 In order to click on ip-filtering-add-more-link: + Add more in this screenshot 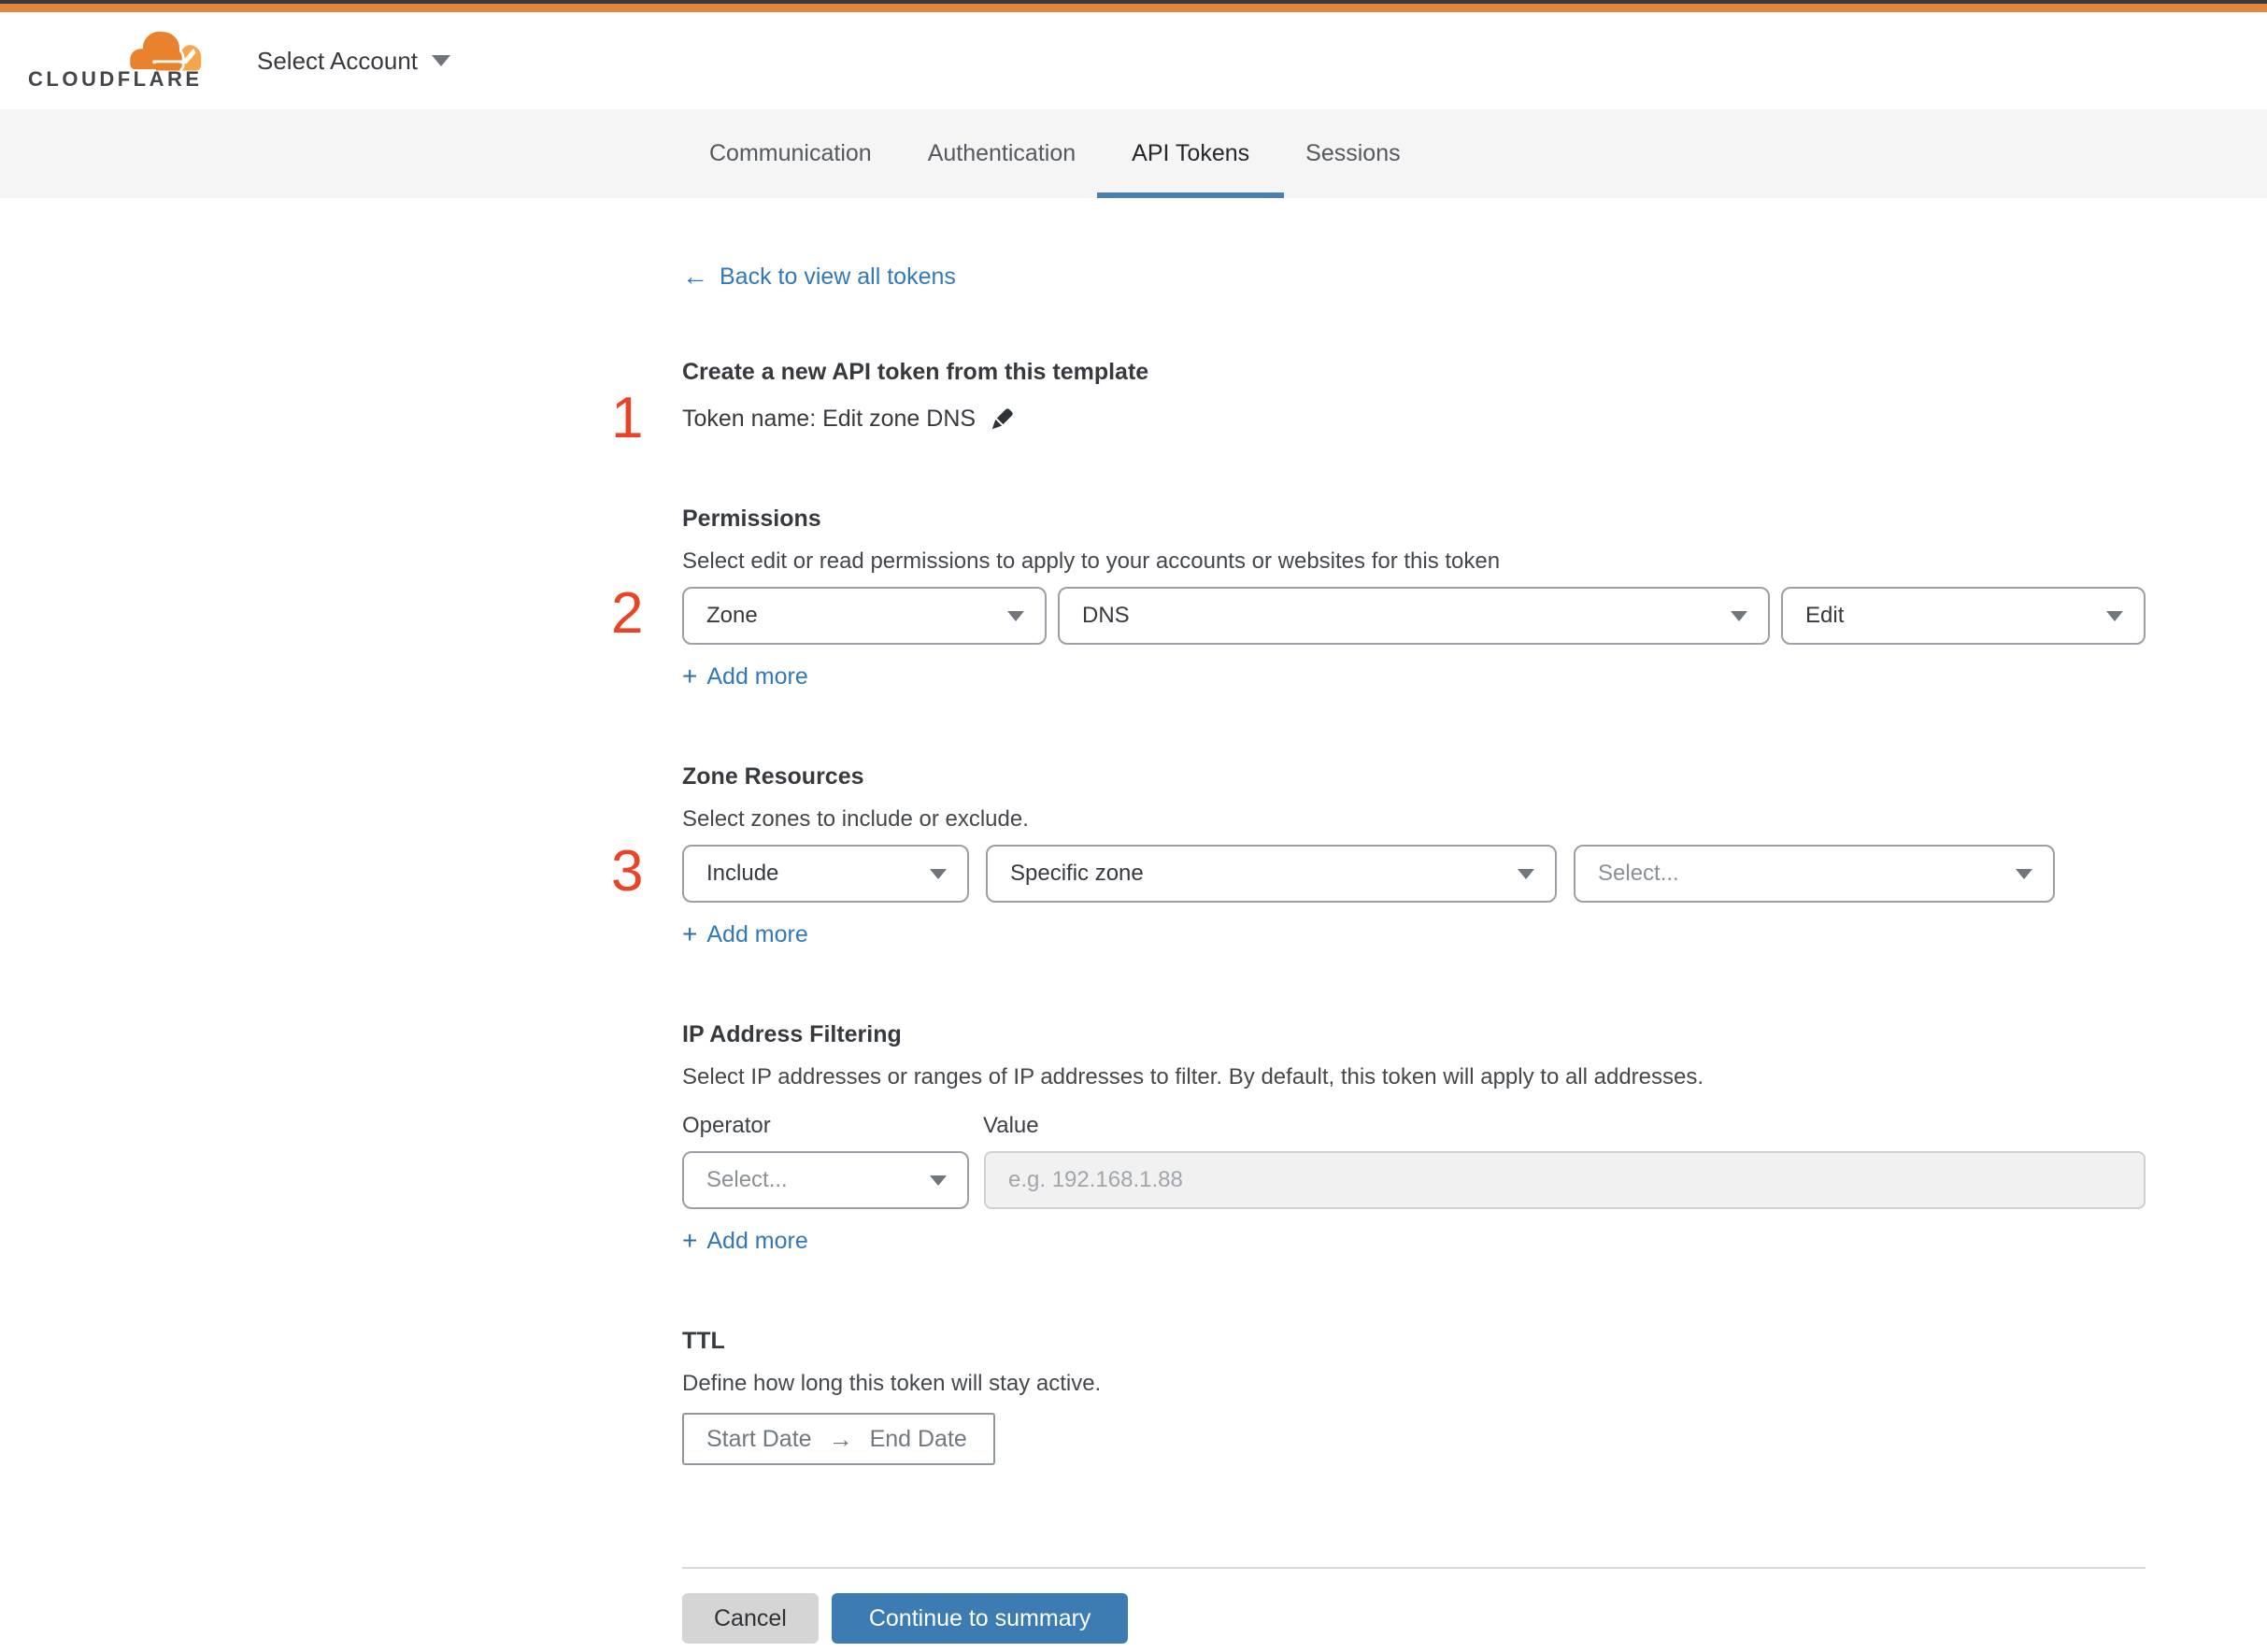, I will do `click(745, 1241)`.